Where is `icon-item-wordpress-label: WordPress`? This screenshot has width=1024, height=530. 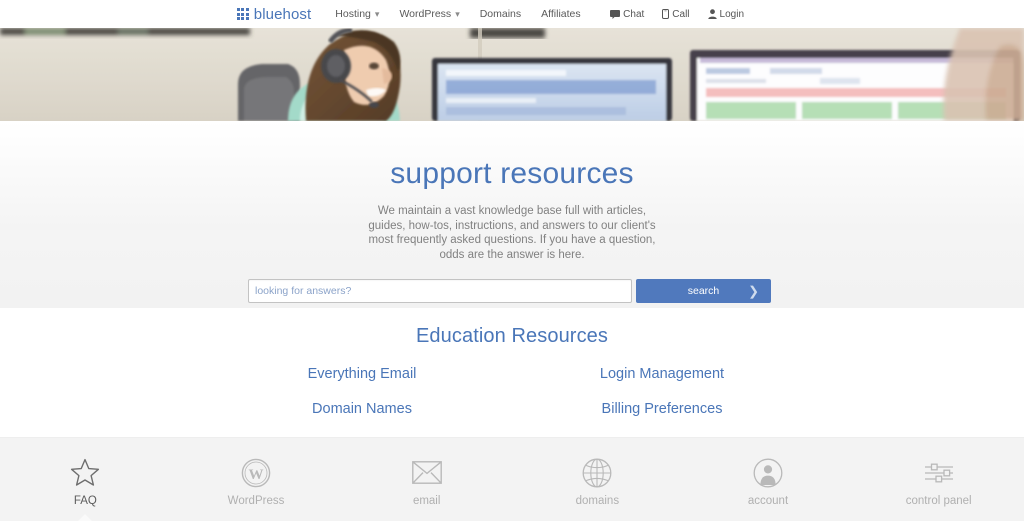
icon-item-wordpress-label: WordPress is located at coordinates (256, 500).